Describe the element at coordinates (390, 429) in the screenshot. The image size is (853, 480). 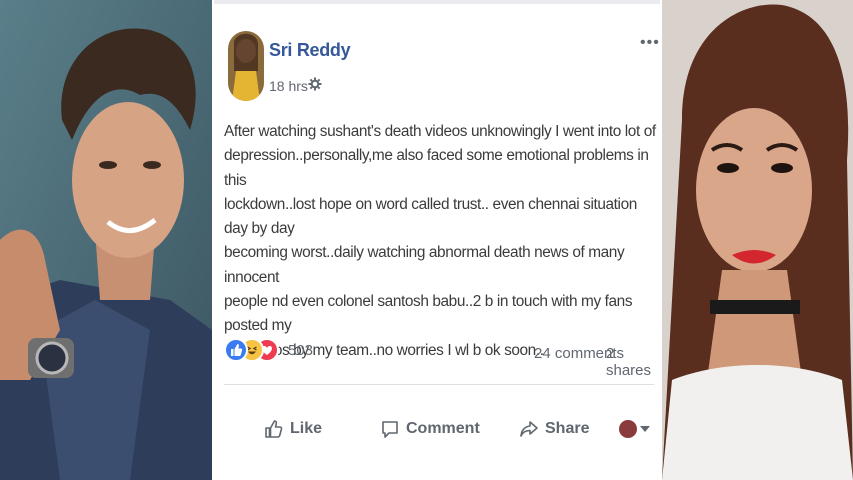
I see `comment-bubble-icon` at that location.